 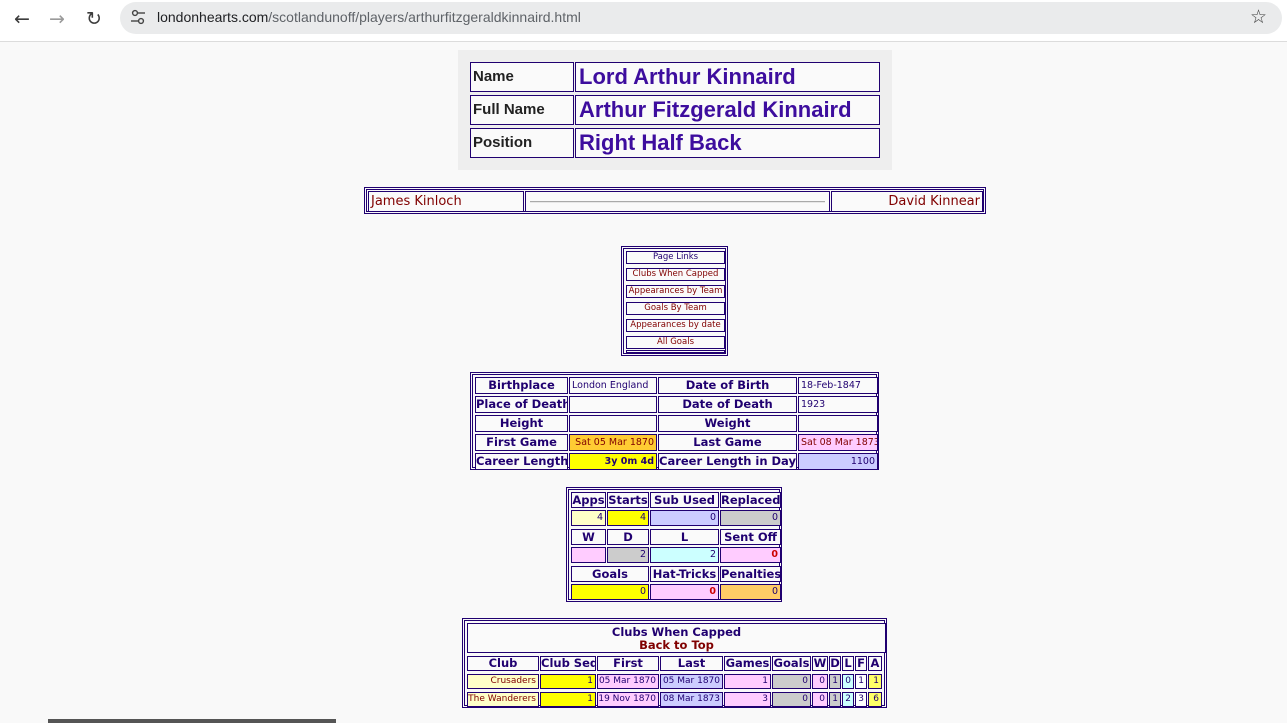 I want to click on penalties-header: Penalties, so click(x=750, y=574).